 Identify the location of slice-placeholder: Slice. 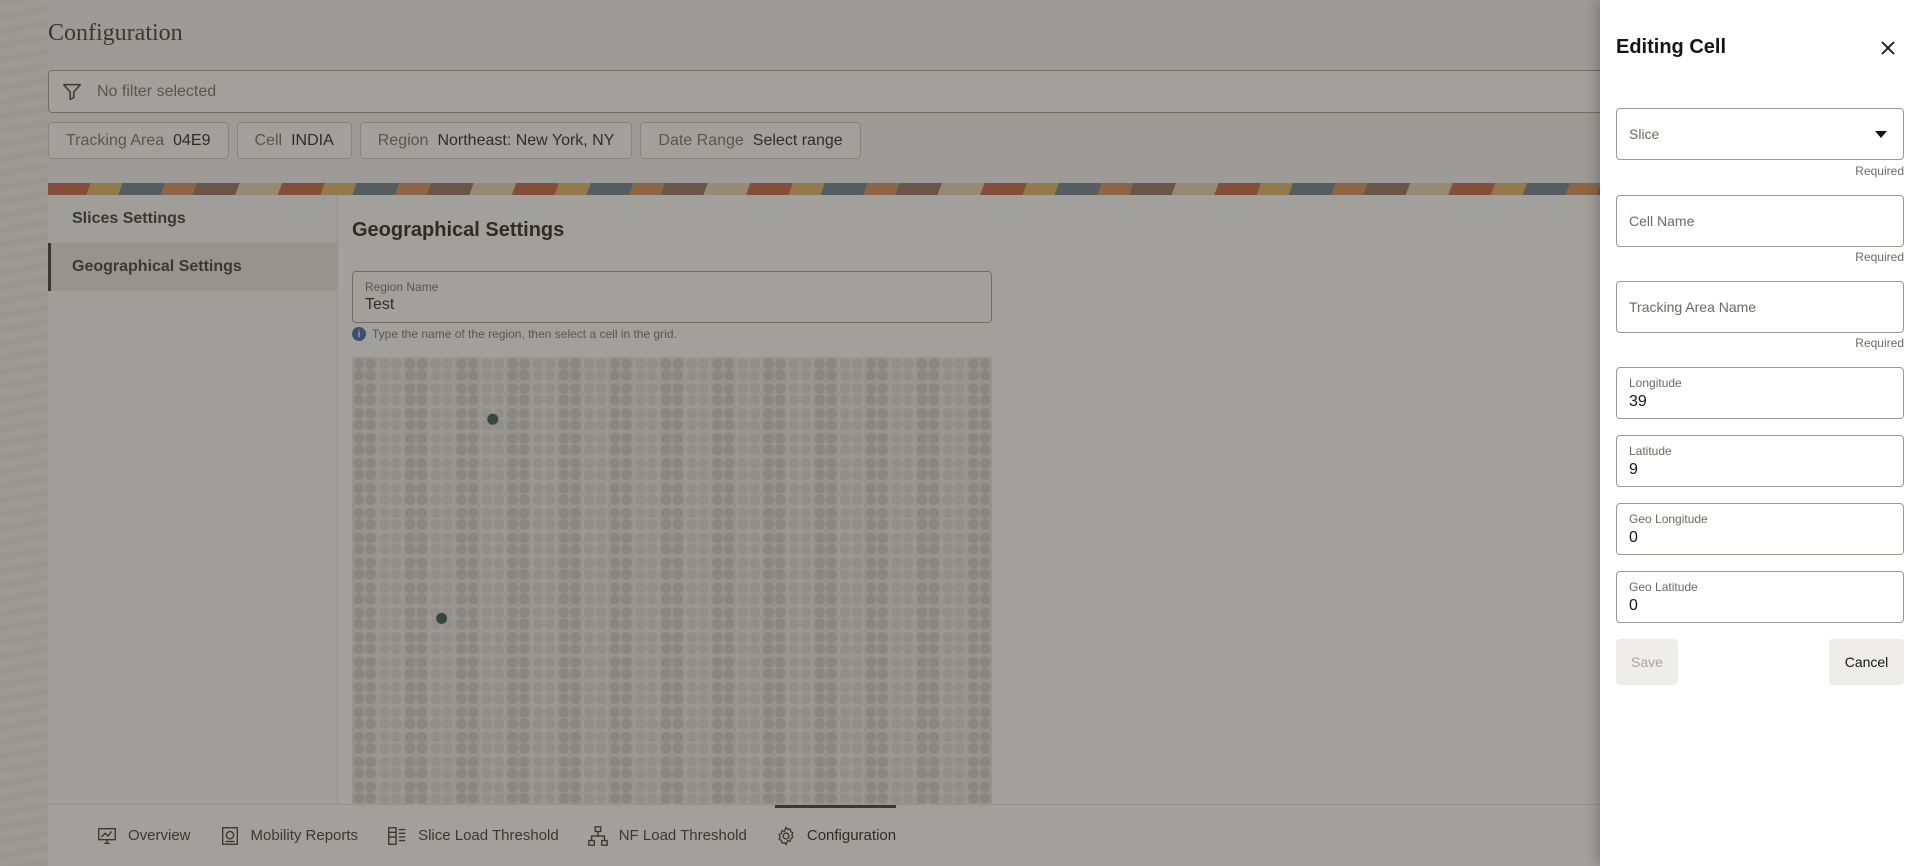
(1644, 134).